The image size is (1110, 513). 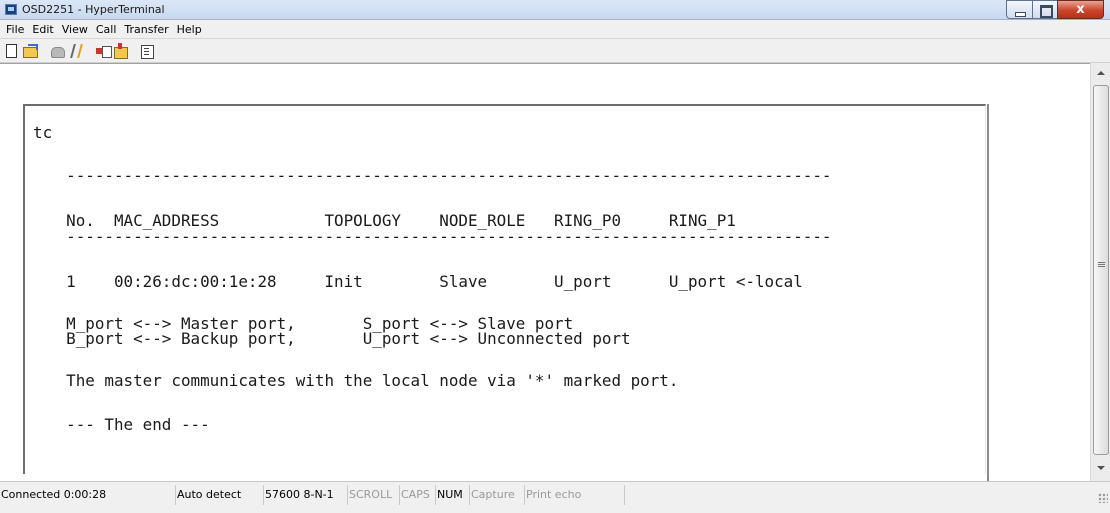 What do you see at coordinates (555, 51) in the screenshot?
I see `toolbar` at bounding box center [555, 51].